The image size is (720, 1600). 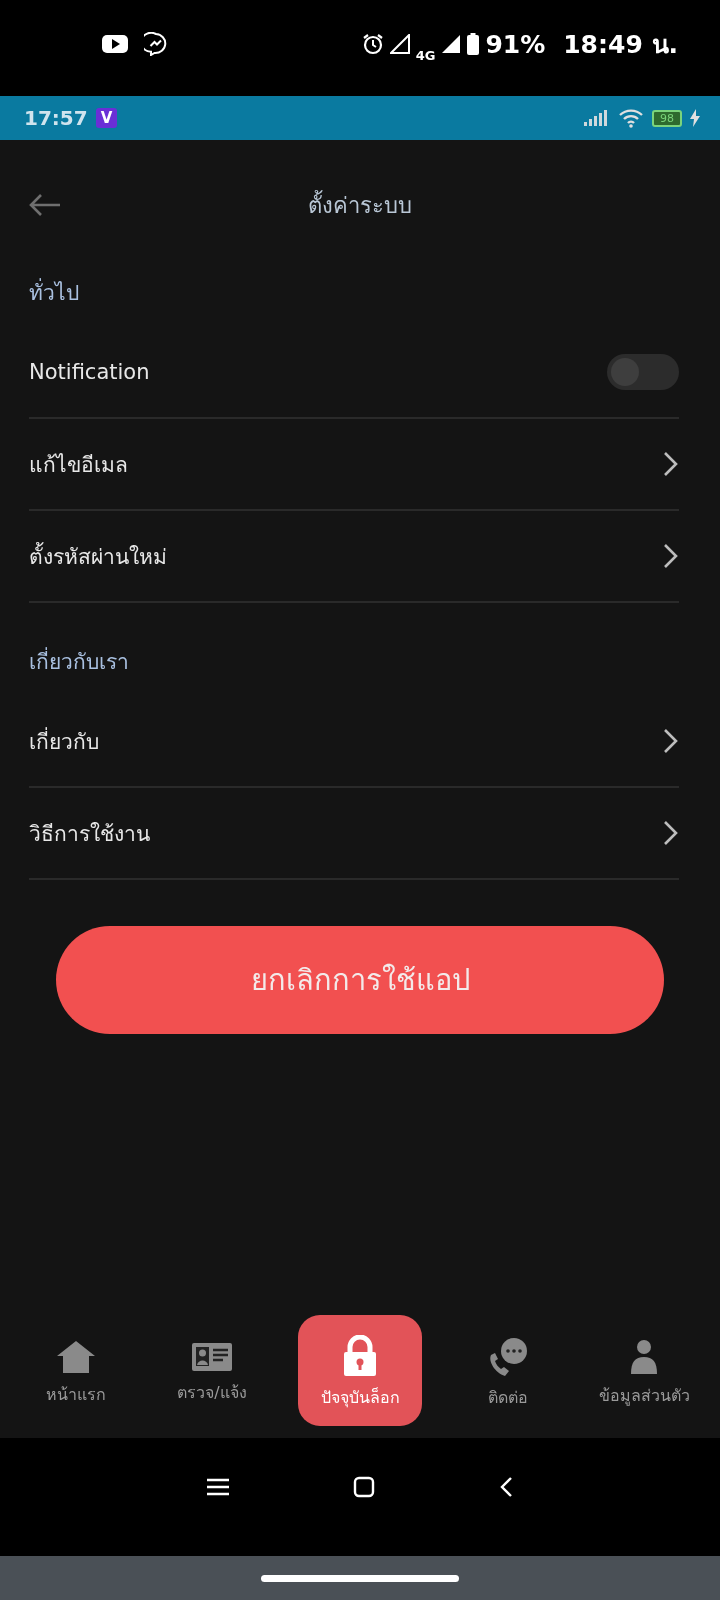 I want to click on settings-item: แก้ไขอีเมล, so click(x=78, y=464).